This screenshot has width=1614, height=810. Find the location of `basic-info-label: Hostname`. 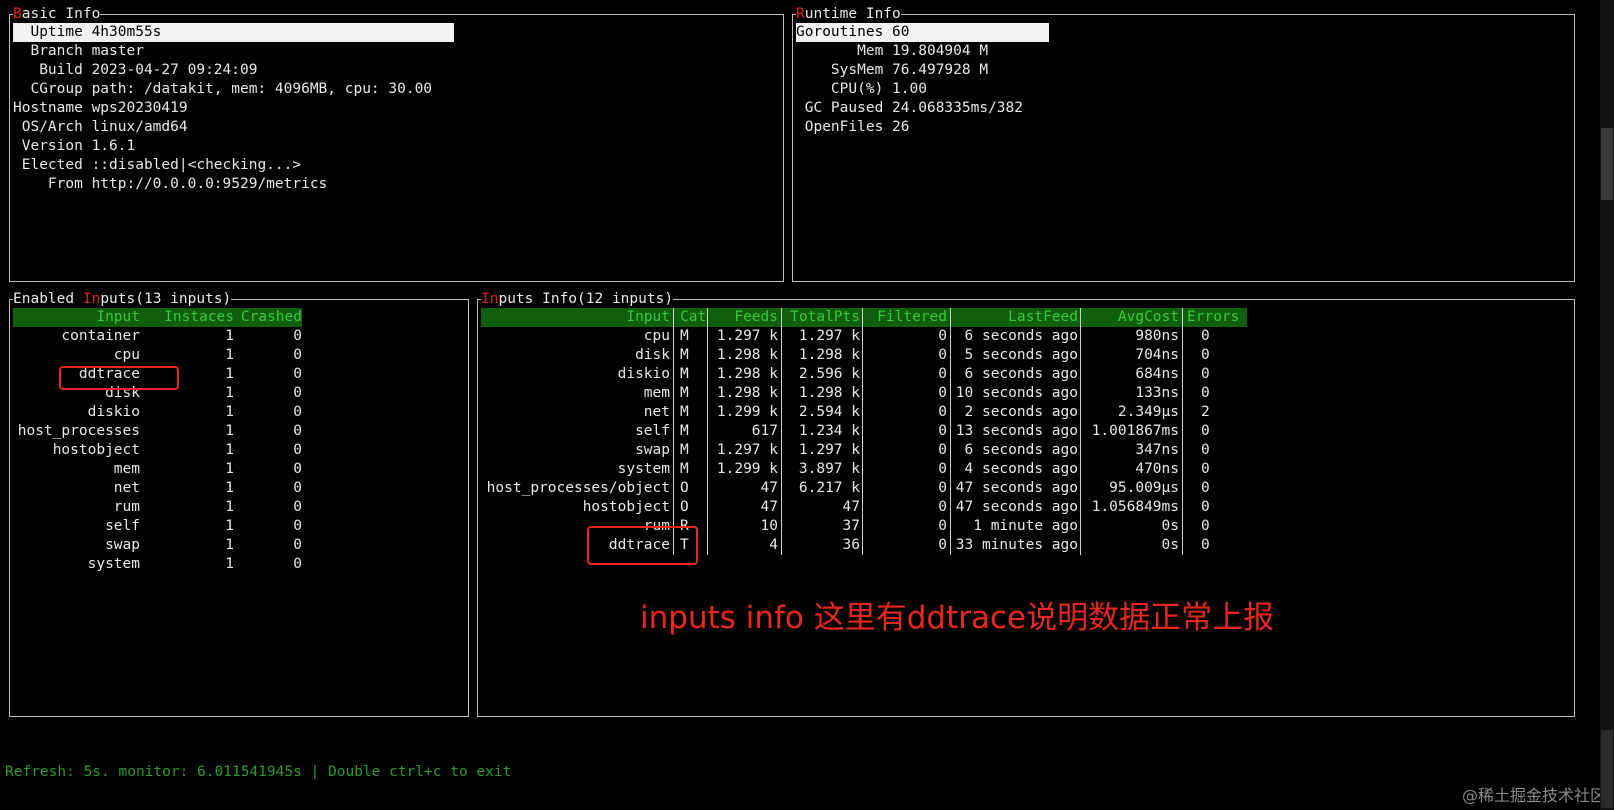

basic-info-label: Hostname is located at coordinates (48, 108).